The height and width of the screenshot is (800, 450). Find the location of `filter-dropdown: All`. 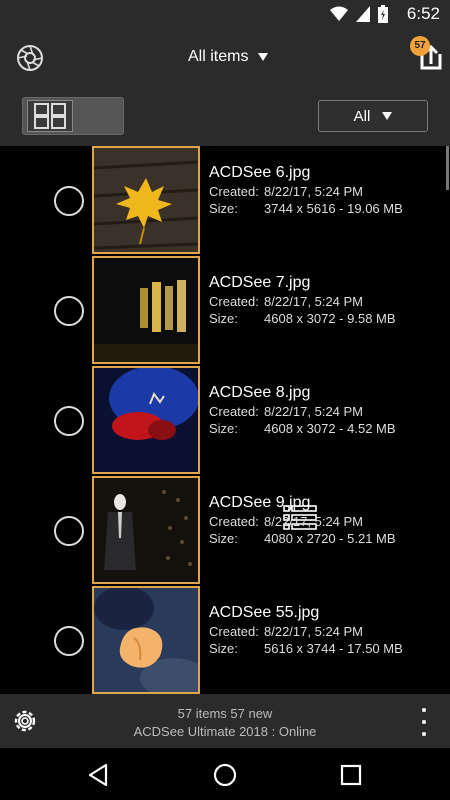

filter-dropdown: All is located at coordinates (373, 116).